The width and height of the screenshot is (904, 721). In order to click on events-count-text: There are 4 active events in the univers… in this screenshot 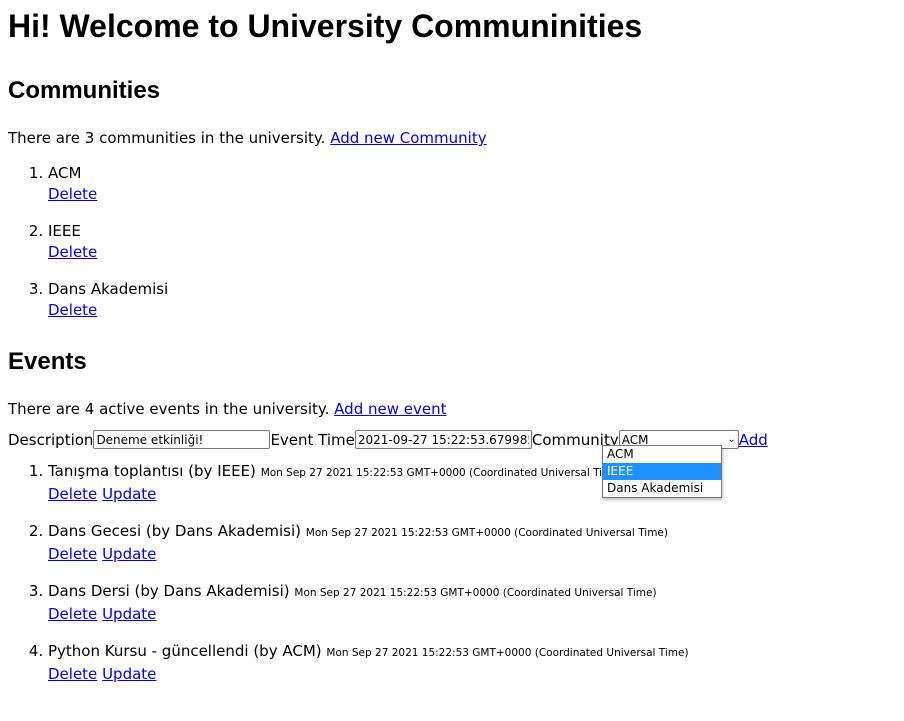, I will do `click(169, 409)`.